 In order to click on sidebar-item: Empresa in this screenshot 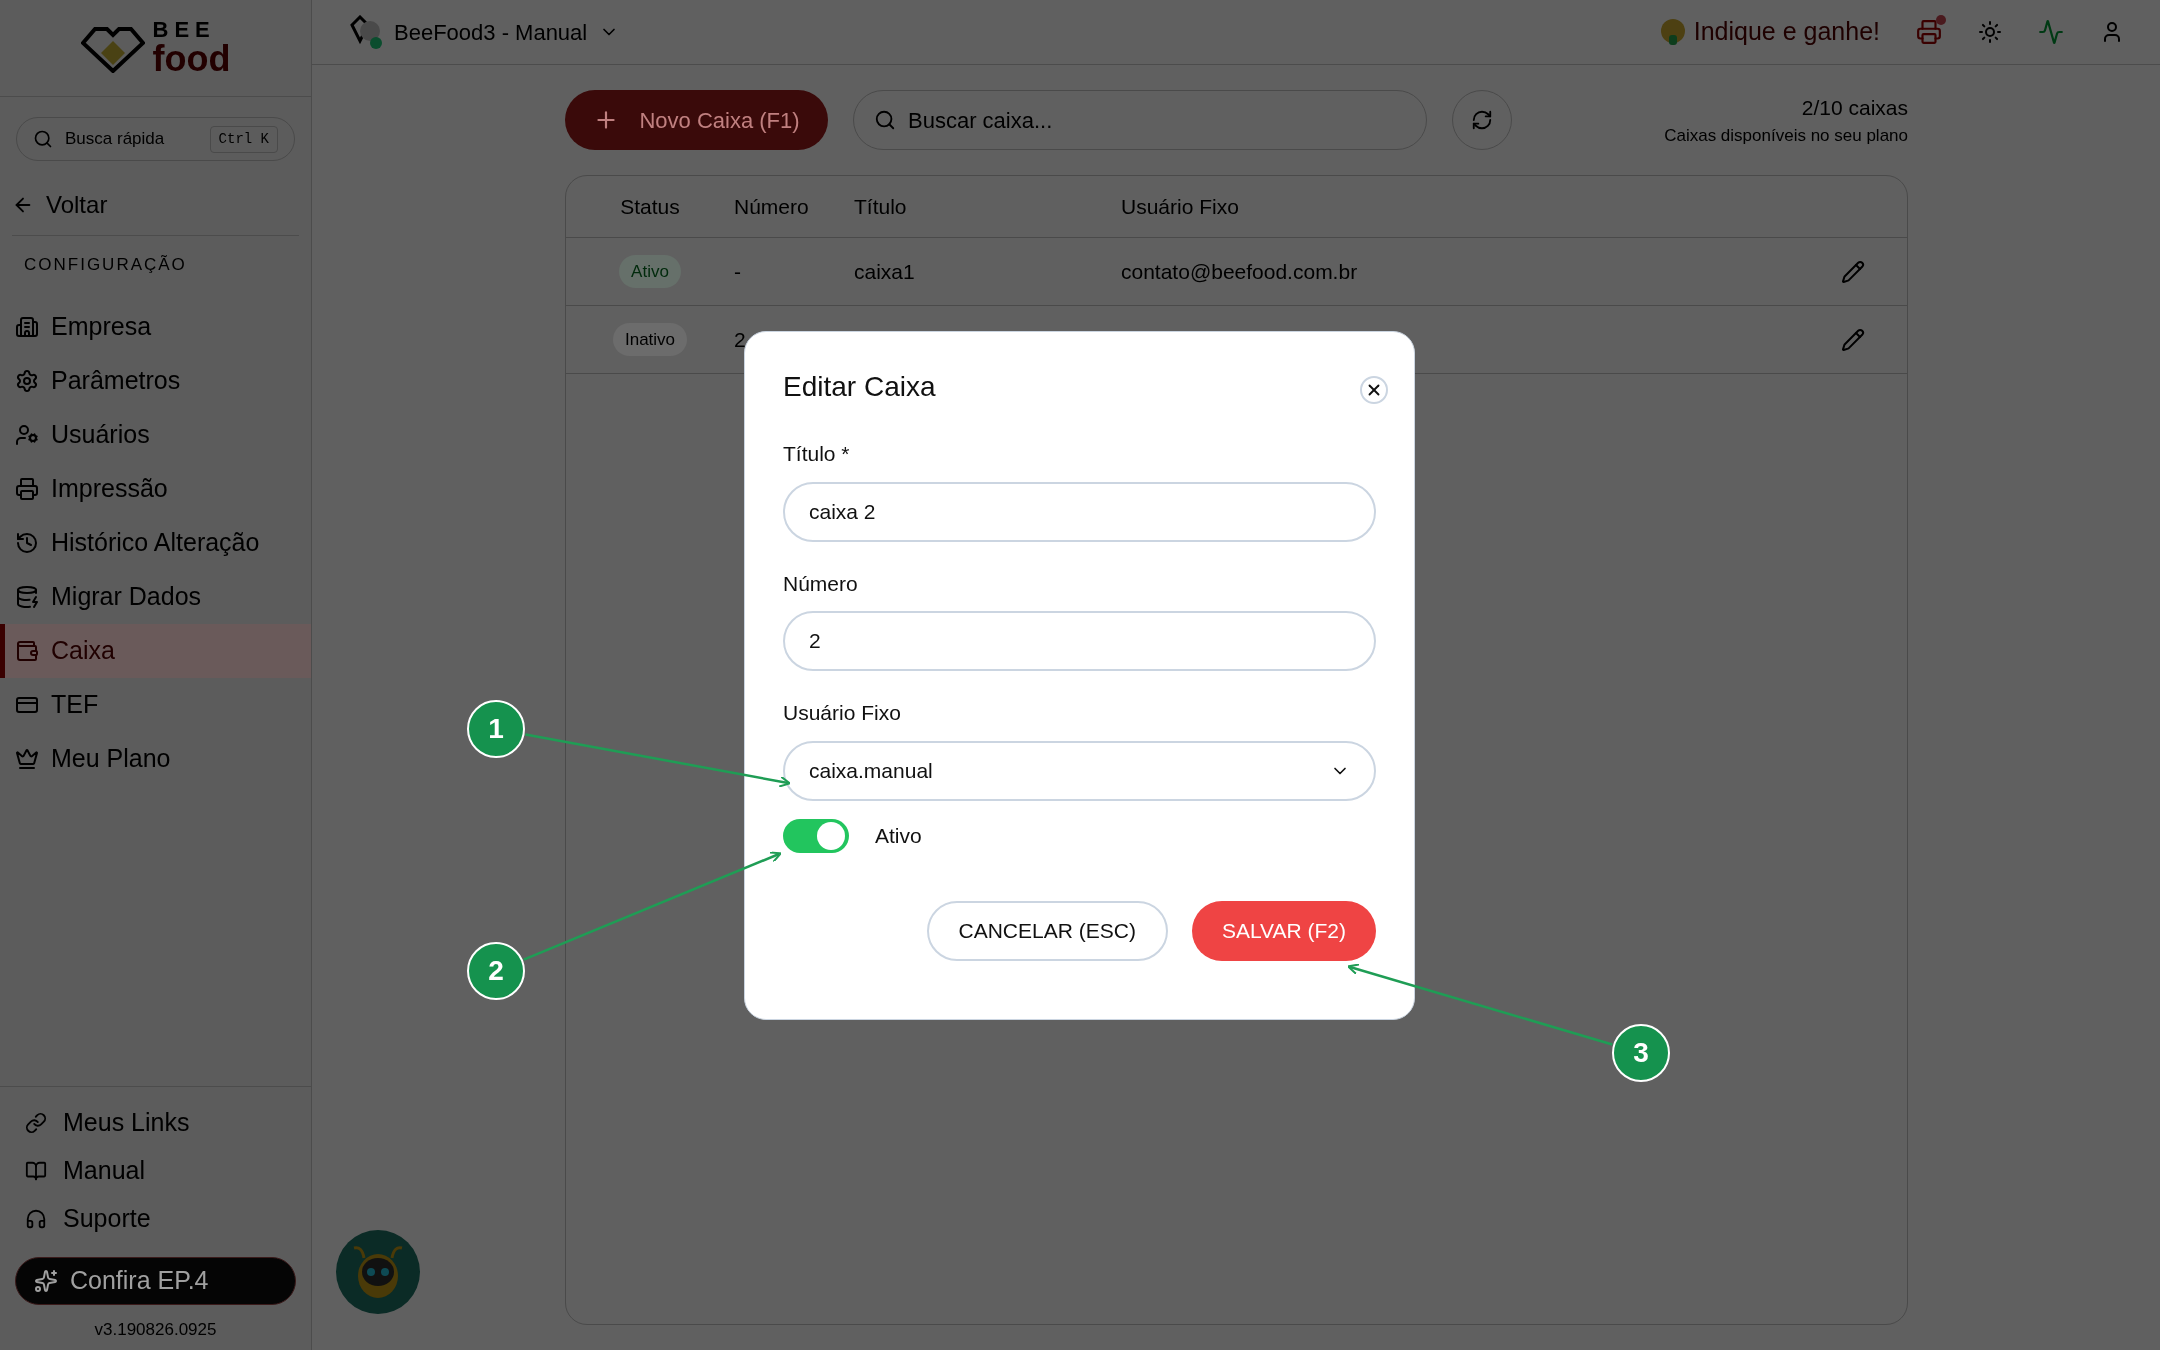, I will do `click(155, 326)`.